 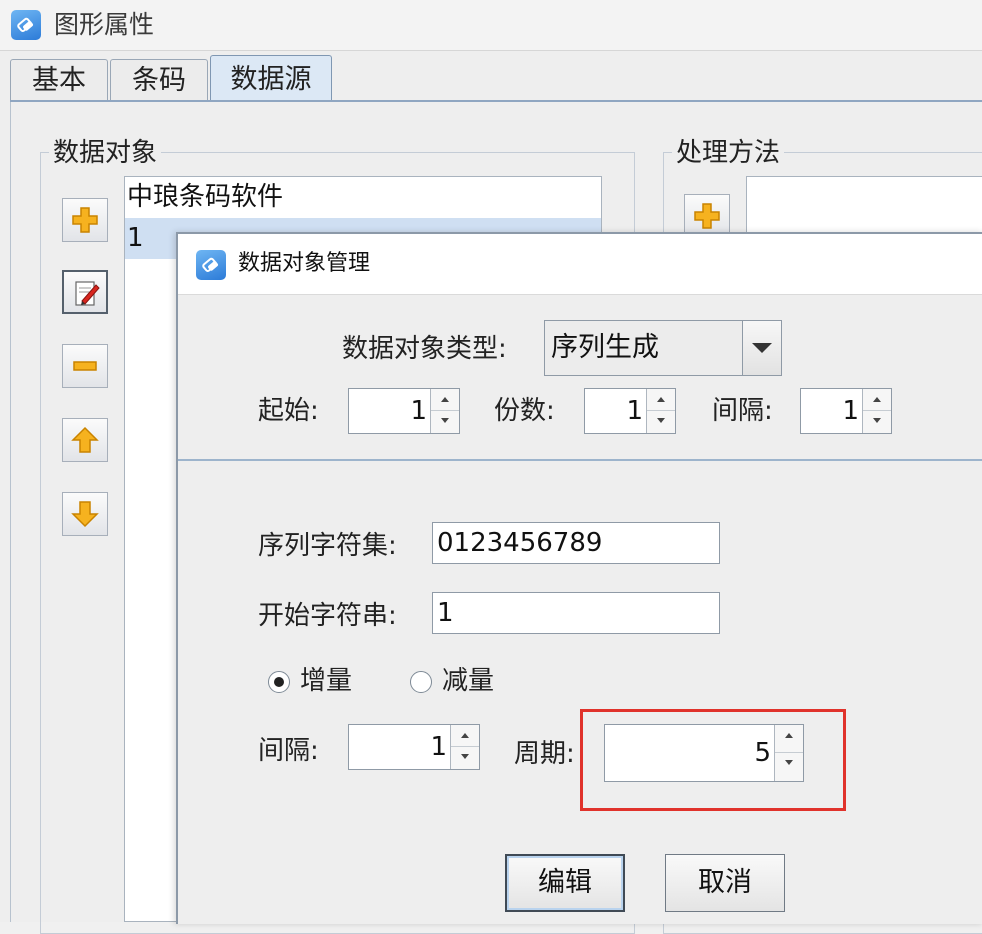 I want to click on remove-icon, so click(x=85, y=366).